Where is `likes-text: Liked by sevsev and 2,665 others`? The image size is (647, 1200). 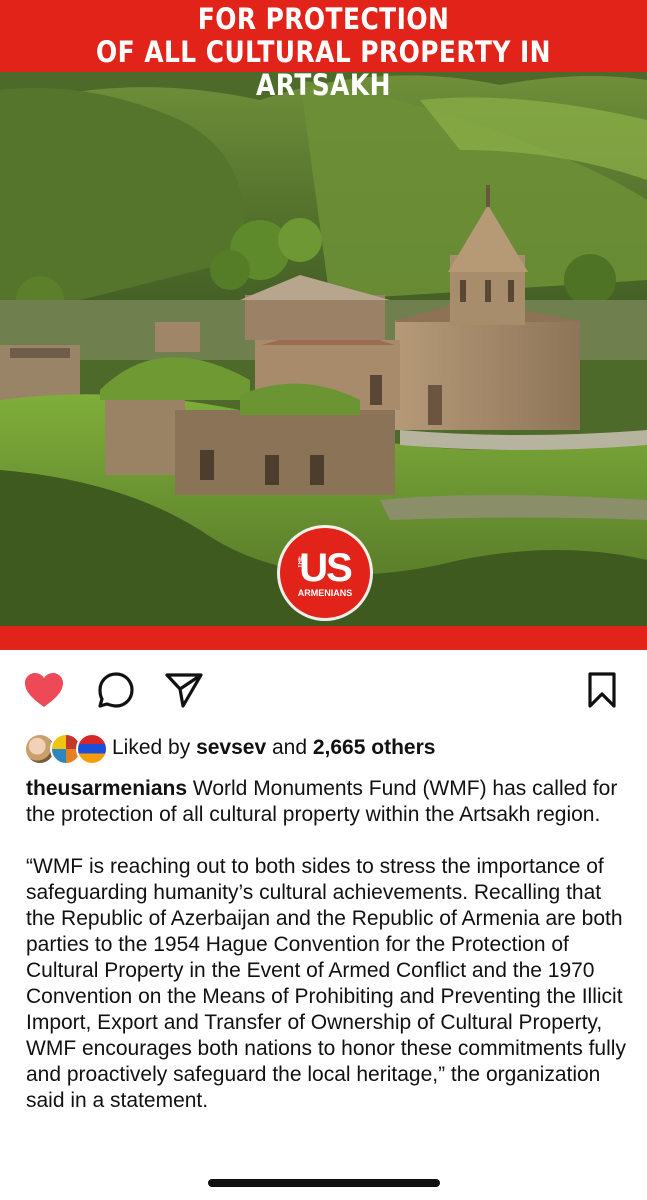
likes-text: Liked by sevsev and 2,665 others is located at coordinates (273, 748).